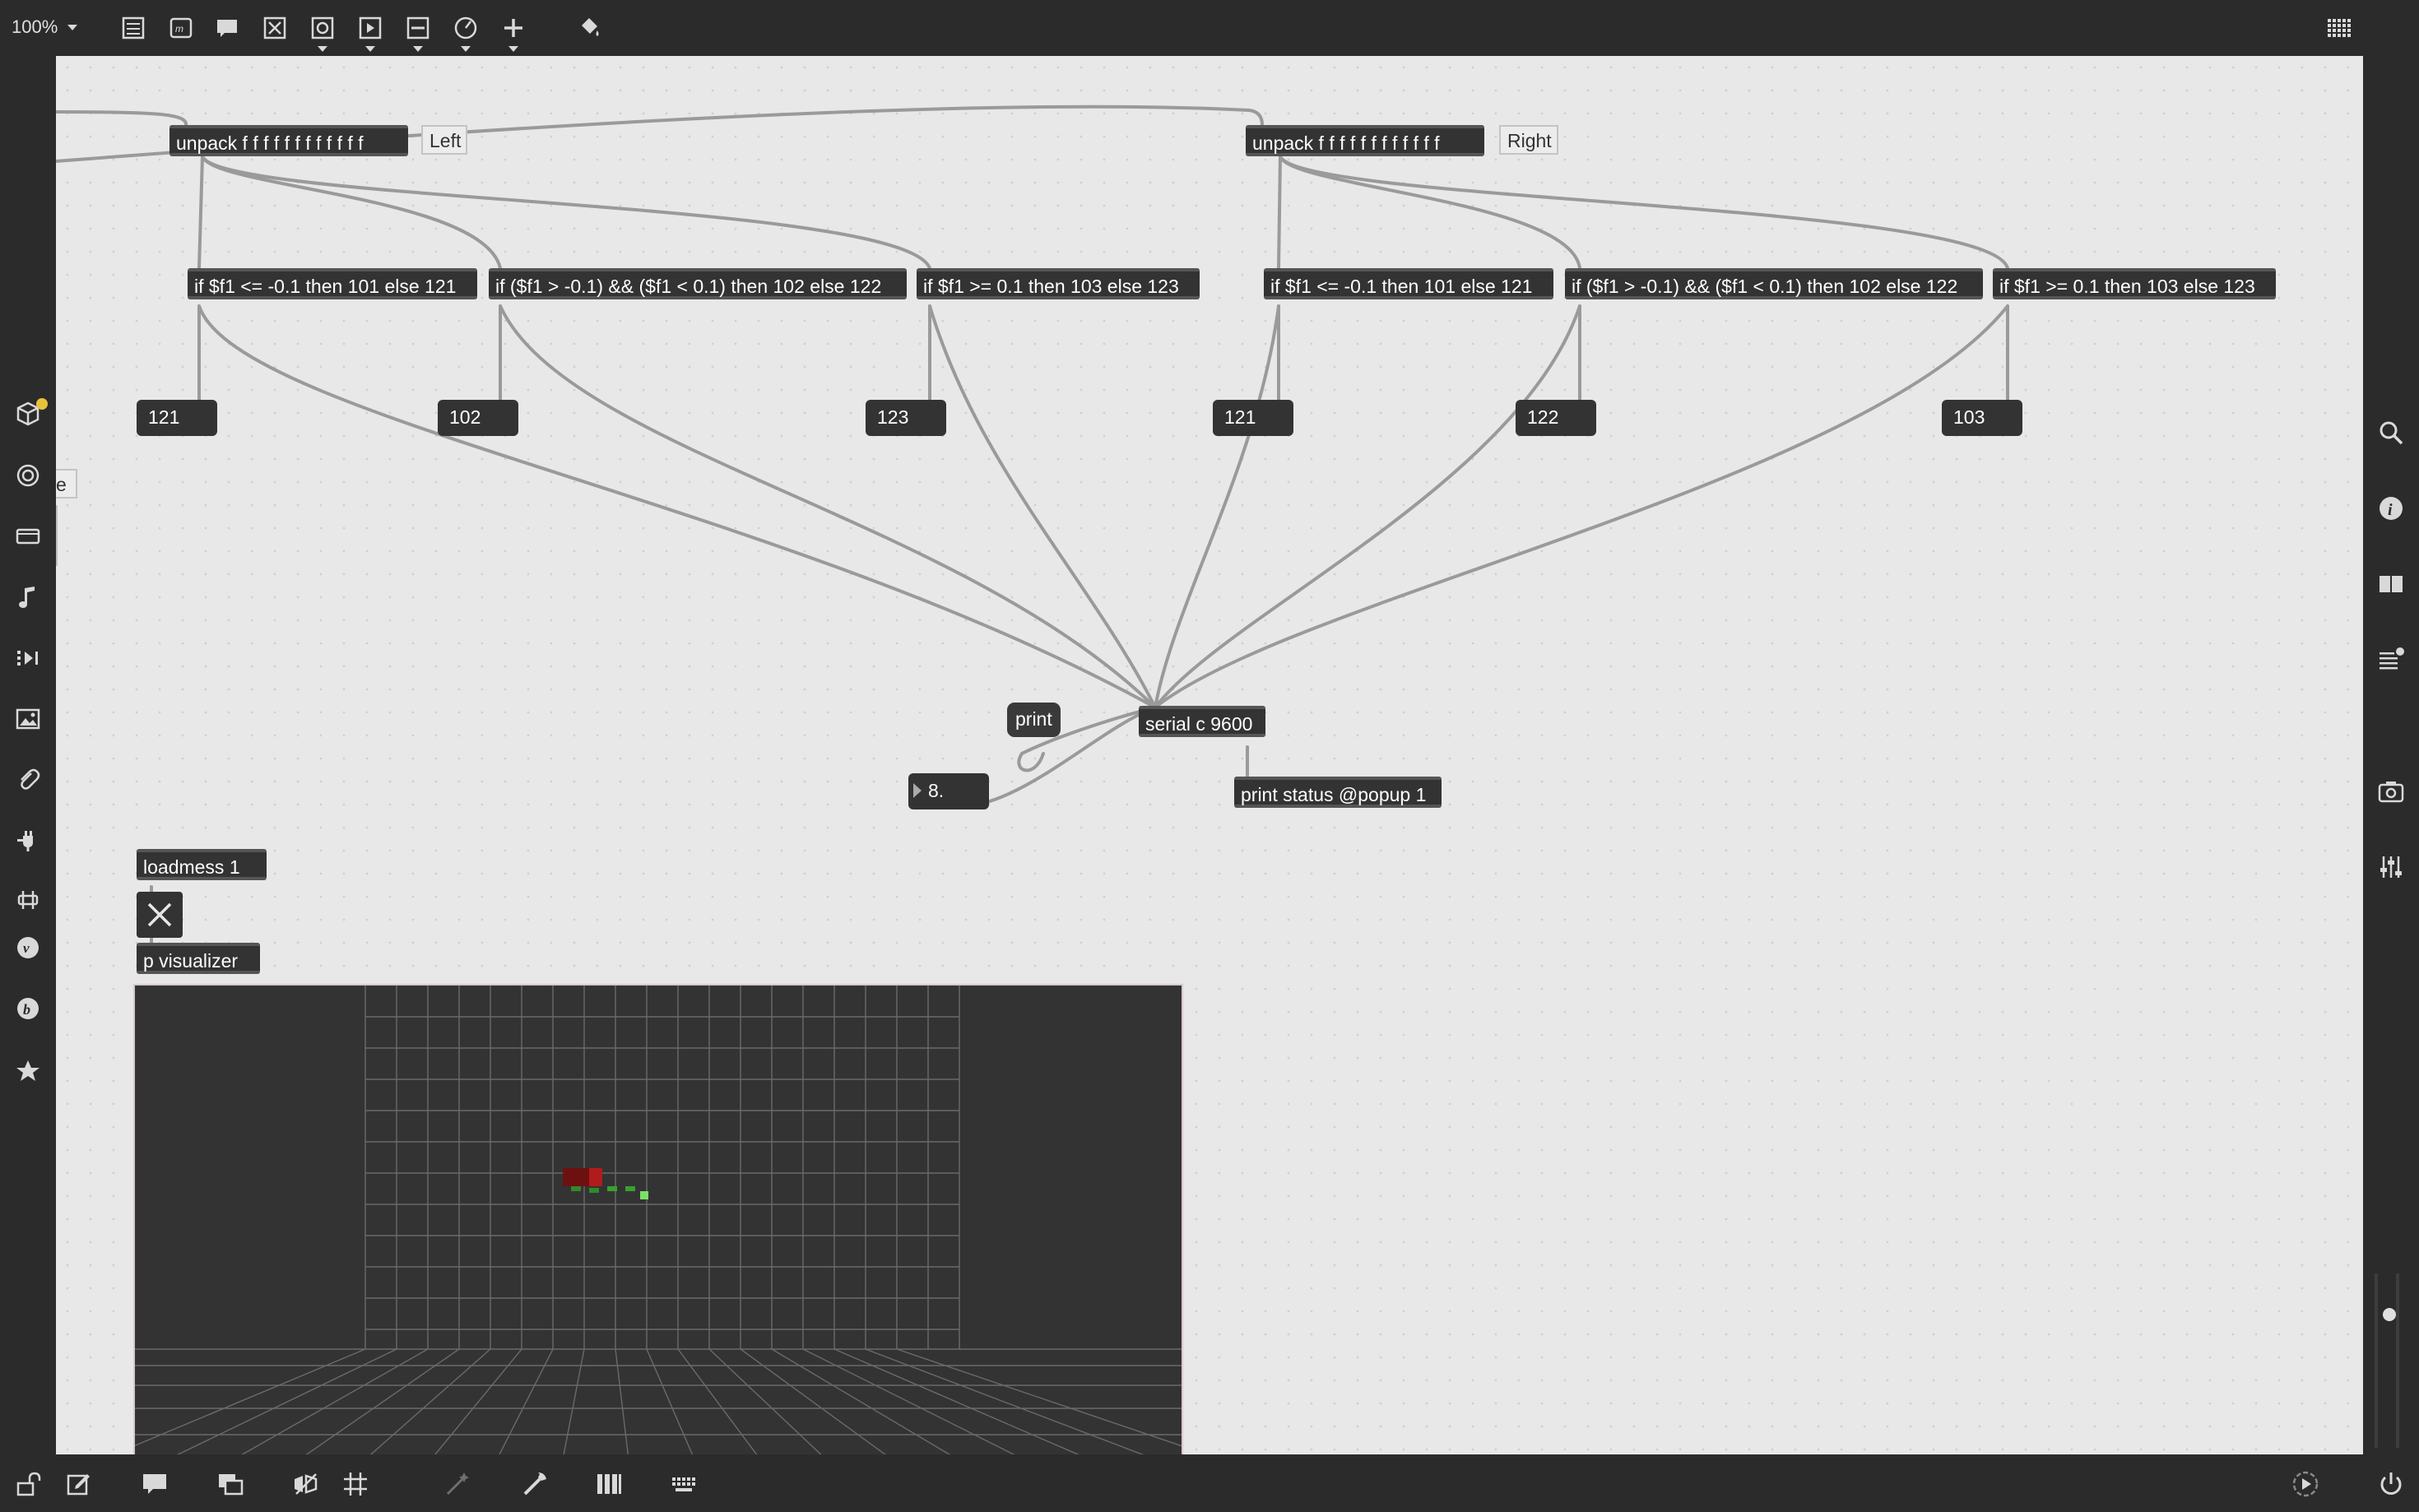  I want to click on sequence-icon, so click(28, 658).